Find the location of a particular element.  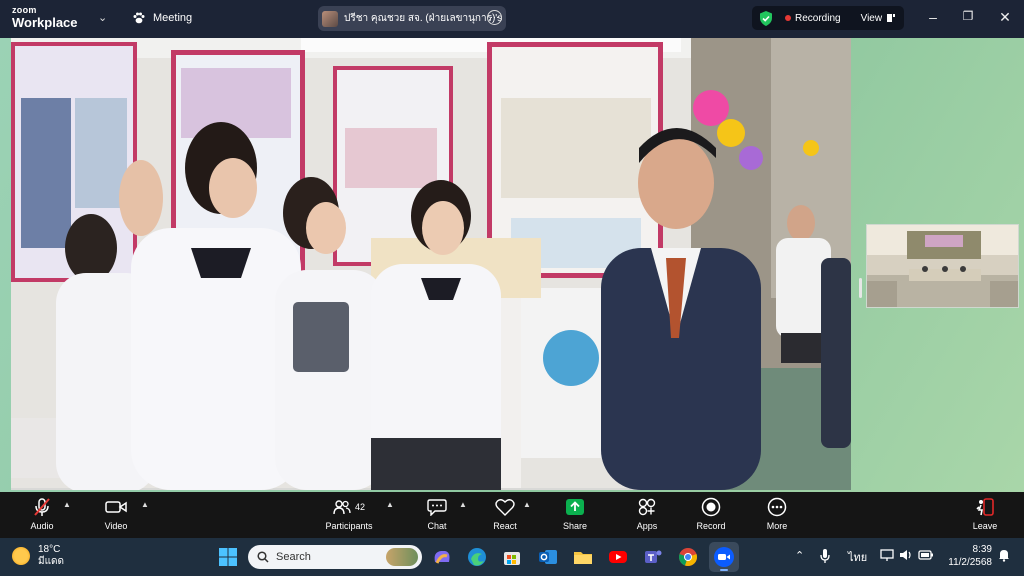

sharer-avatar is located at coordinates (330, 18).